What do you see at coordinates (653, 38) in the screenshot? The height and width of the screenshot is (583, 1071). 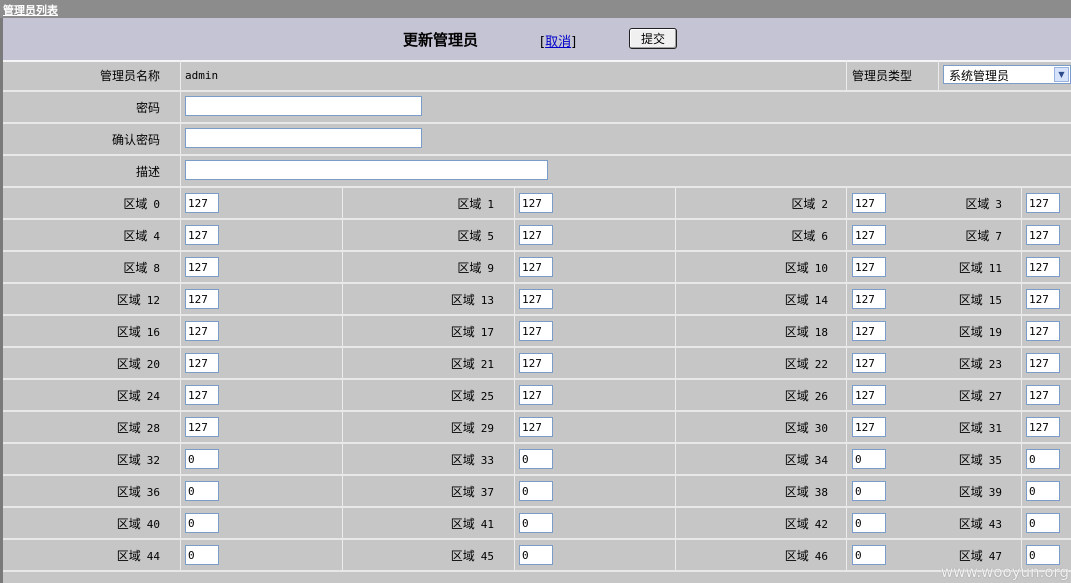 I see `submit-button: 提交` at bounding box center [653, 38].